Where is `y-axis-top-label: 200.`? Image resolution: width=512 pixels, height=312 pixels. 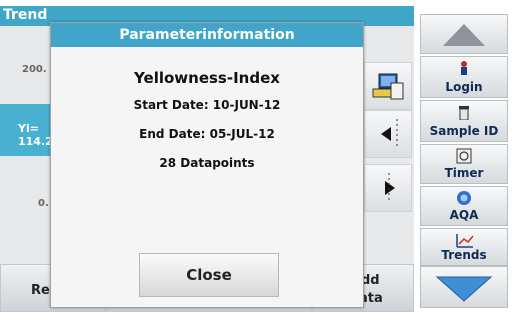 y-axis-top-label: 200. is located at coordinates (34, 69).